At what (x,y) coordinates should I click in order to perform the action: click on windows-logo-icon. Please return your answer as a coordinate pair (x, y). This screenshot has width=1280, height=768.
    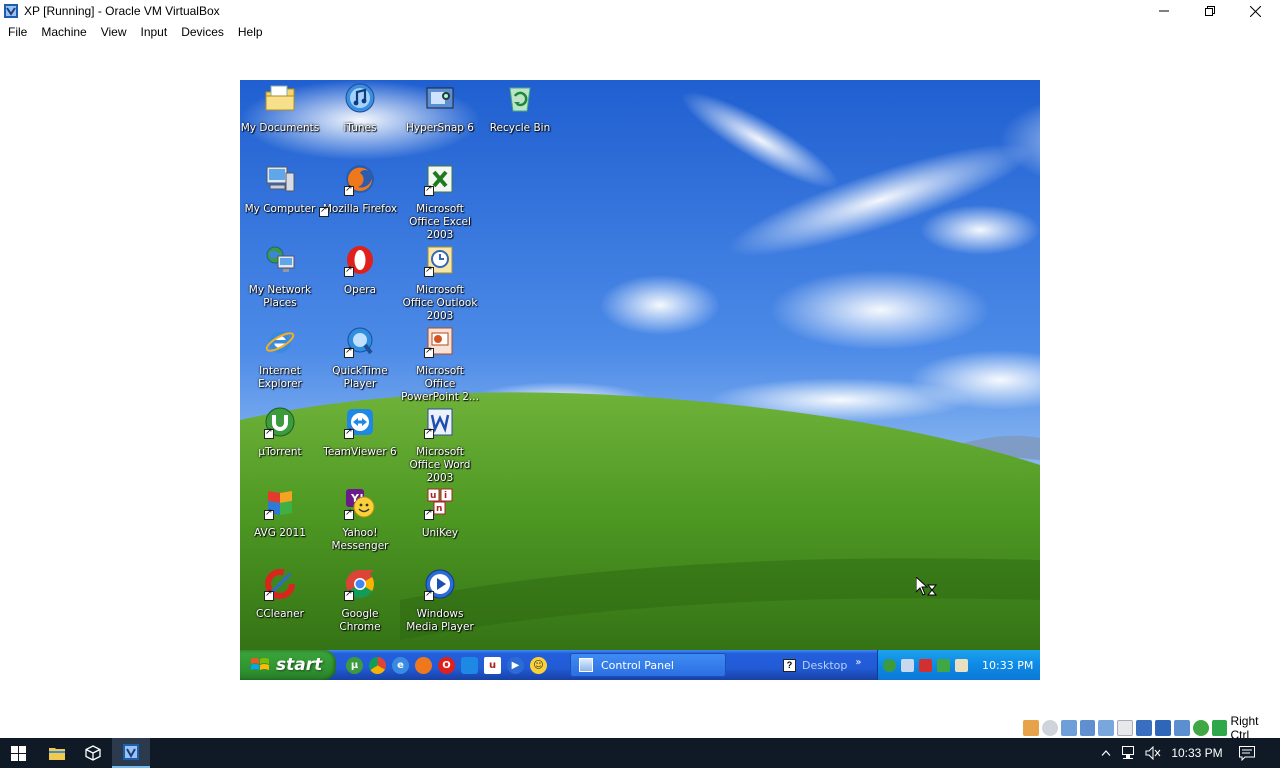
    Looking at the image, I should click on (18, 753).